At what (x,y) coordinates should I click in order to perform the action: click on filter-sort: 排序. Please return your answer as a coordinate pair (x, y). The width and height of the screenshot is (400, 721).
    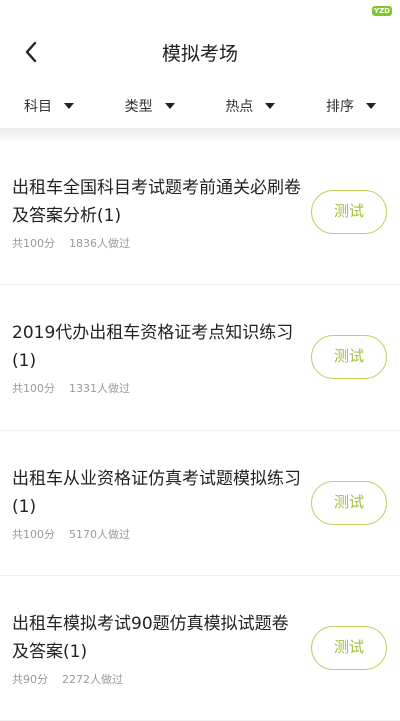
    Looking at the image, I should click on (351, 106).